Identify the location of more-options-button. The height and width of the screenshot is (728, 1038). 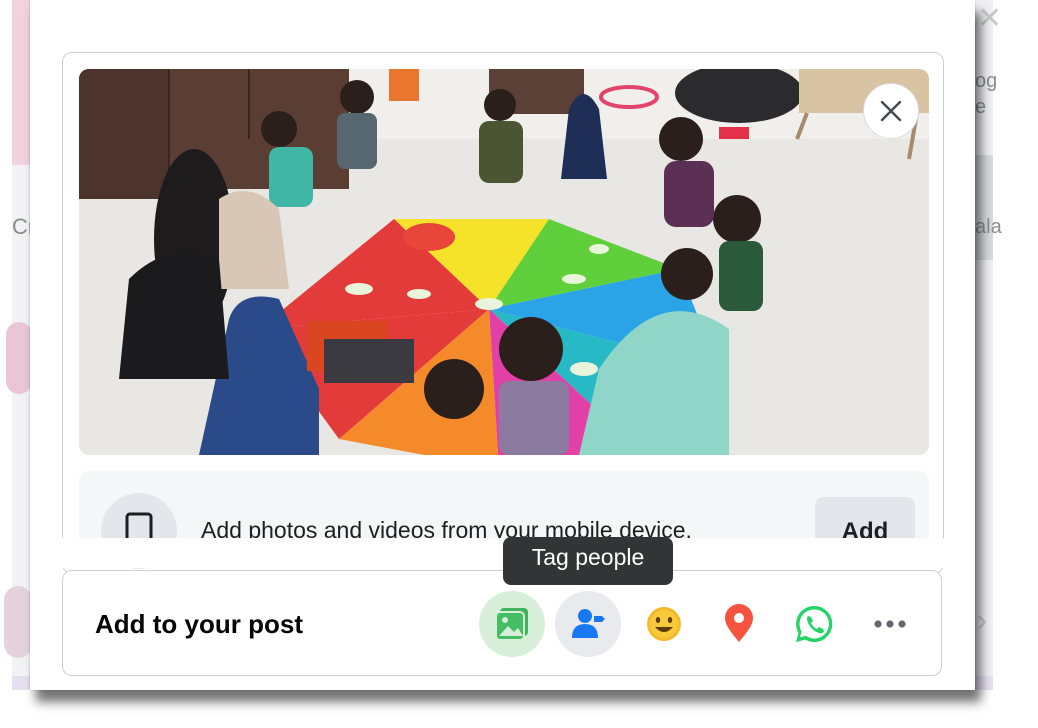
(890, 624).